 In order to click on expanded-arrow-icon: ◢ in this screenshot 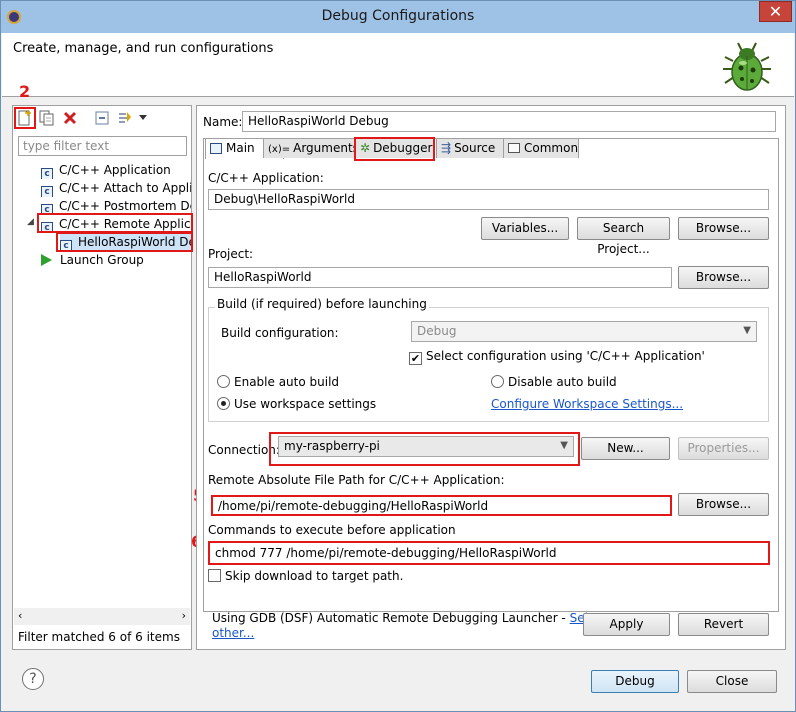, I will do `click(30, 222)`.